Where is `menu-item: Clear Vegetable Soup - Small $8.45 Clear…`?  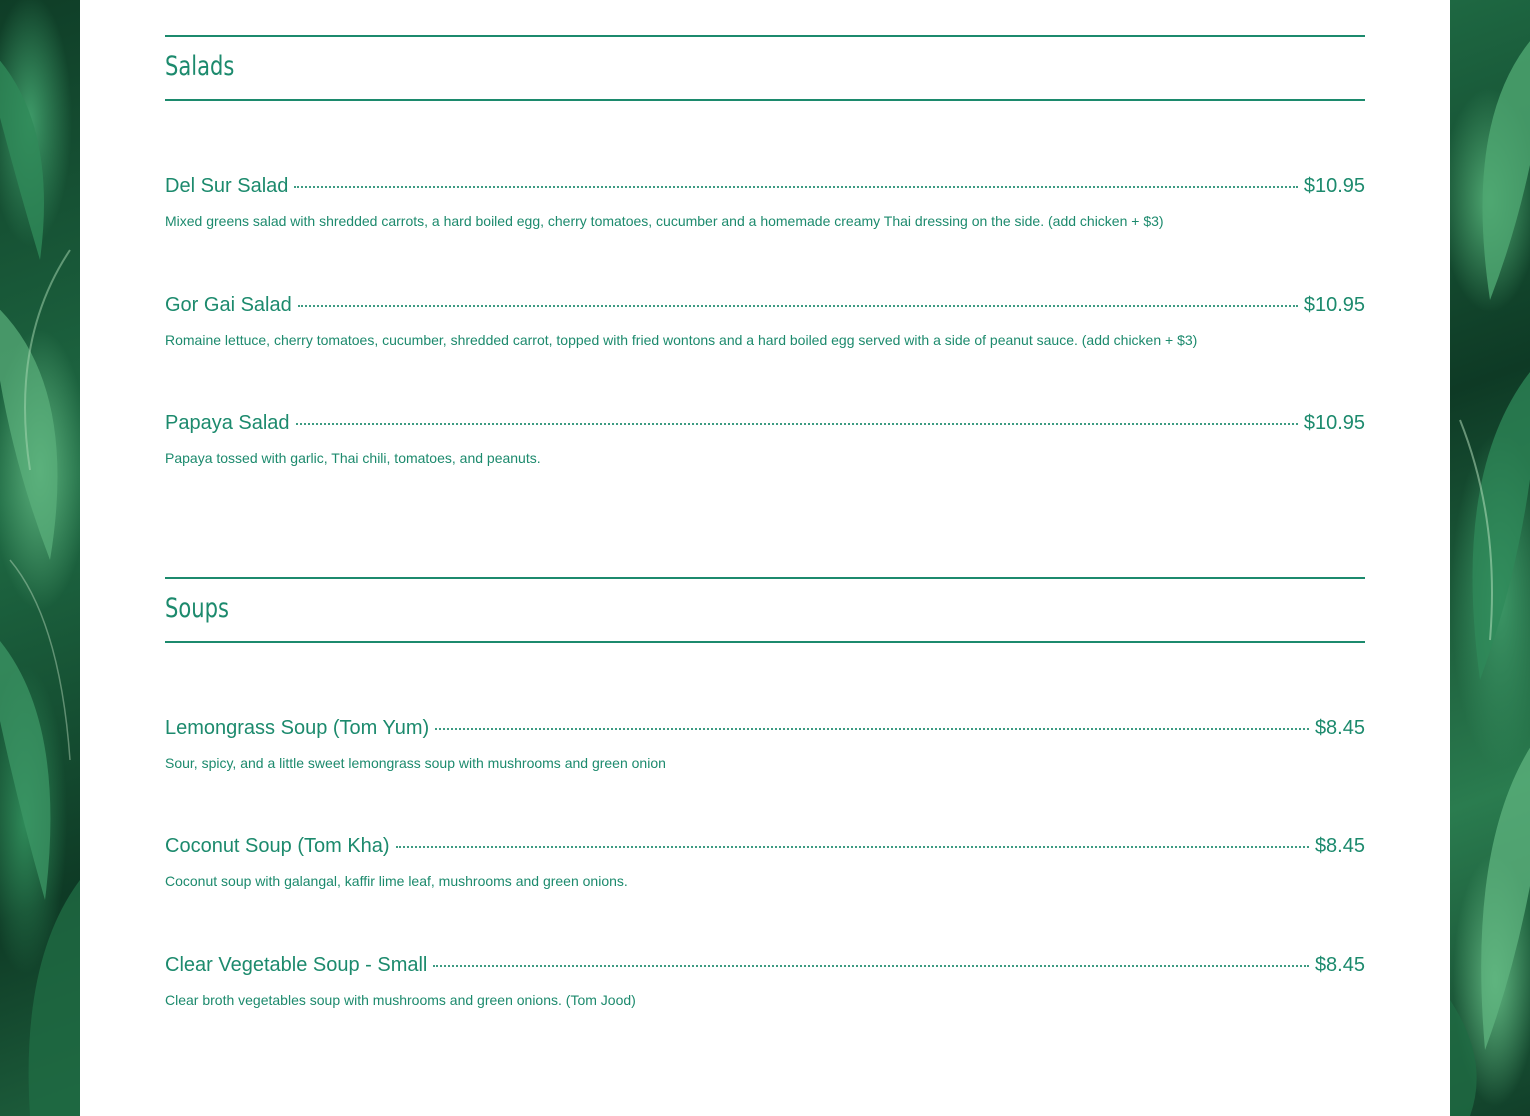
menu-item: Clear Vegetable Soup - Small $8.45 Clear… is located at coordinates (765, 981).